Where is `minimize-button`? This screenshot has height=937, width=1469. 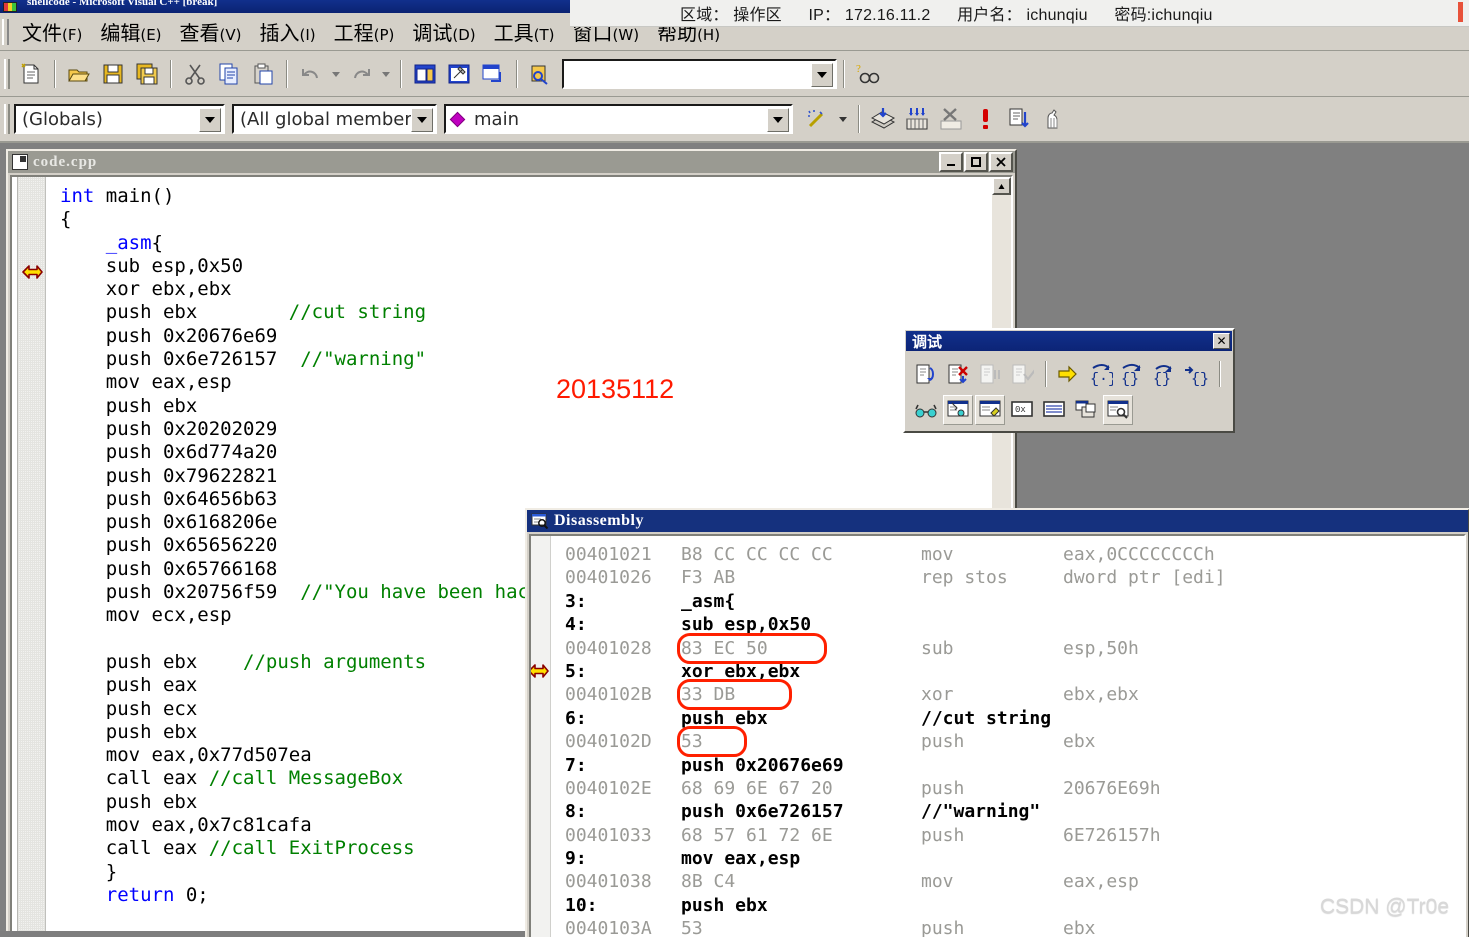 minimize-button is located at coordinates (951, 162).